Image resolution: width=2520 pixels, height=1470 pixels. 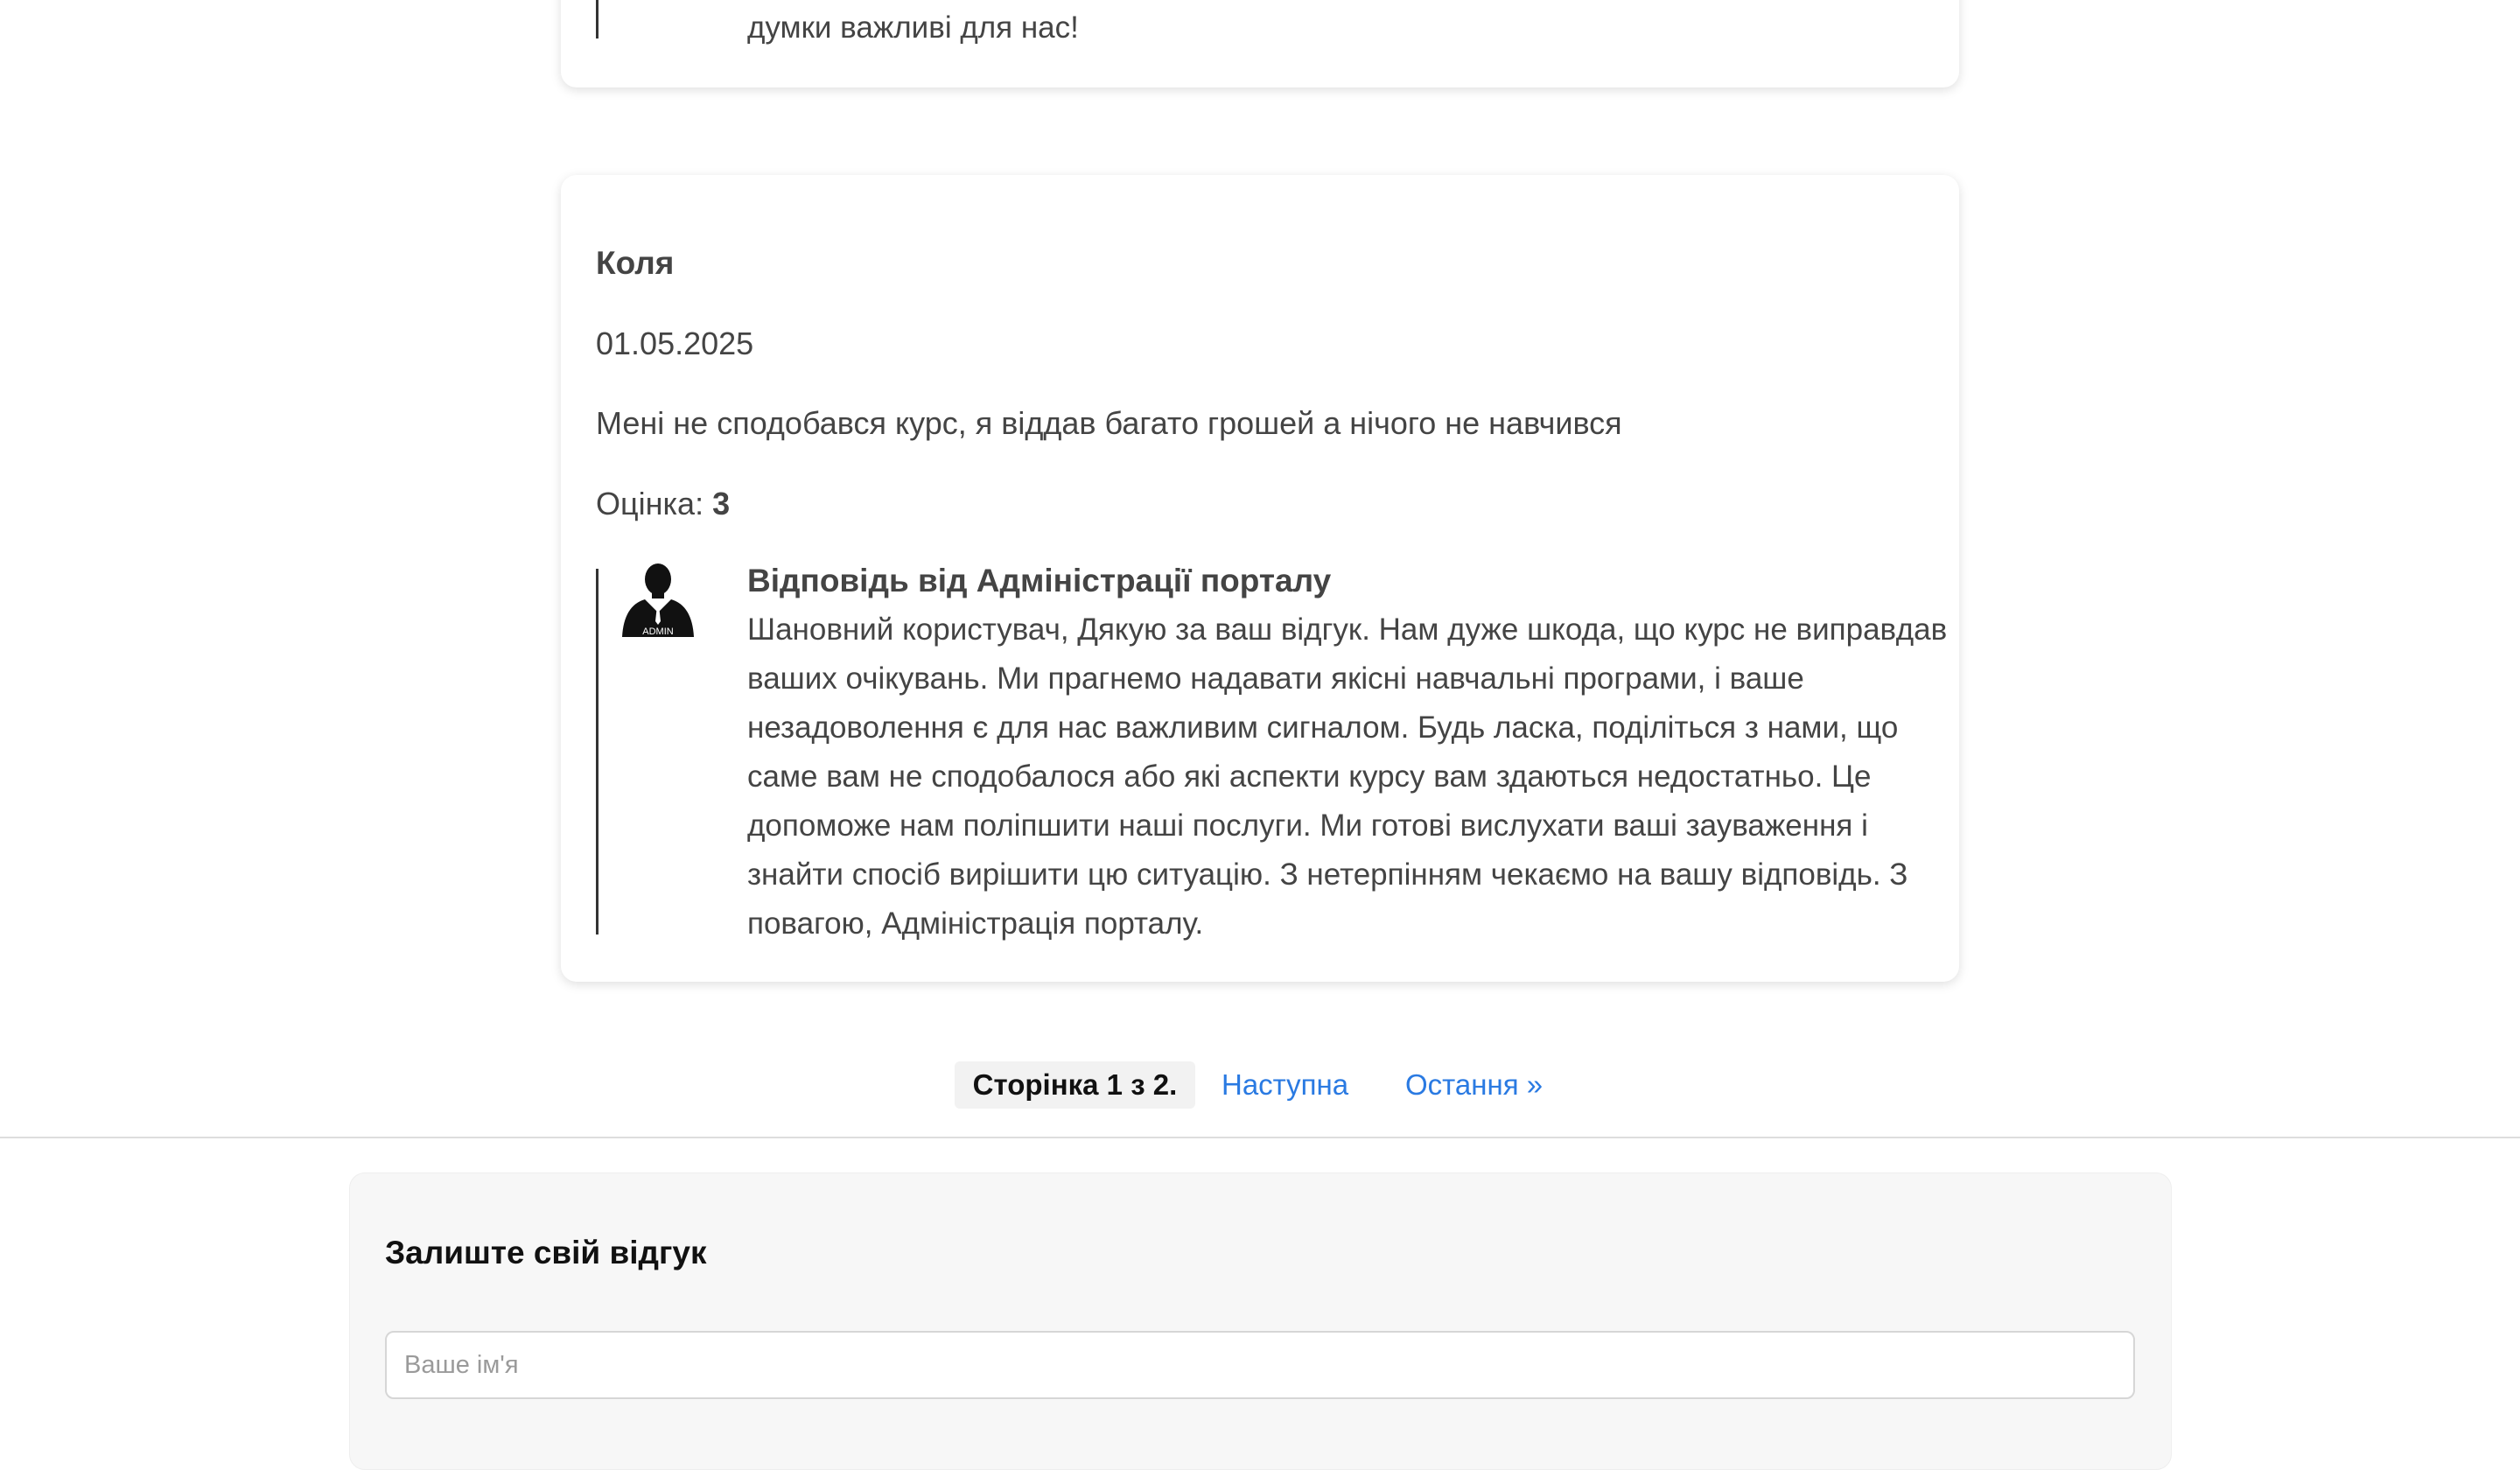 What do you see at coordinates (1260, 1321) in the screenshot?
I see `review-form: Залиште свій відгук` at bounding box center [1260, 1321].